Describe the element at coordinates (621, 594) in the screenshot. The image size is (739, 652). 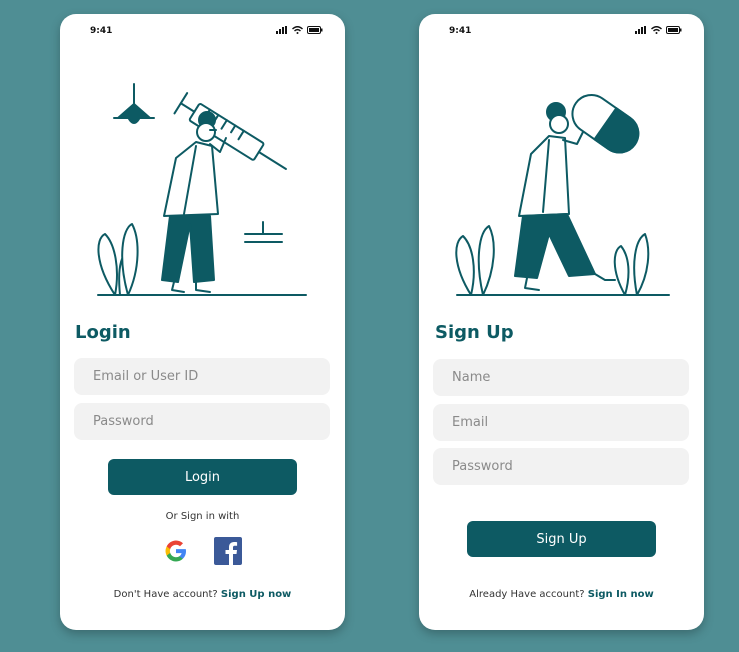
I see `signin-link: Sign In now` at that location.